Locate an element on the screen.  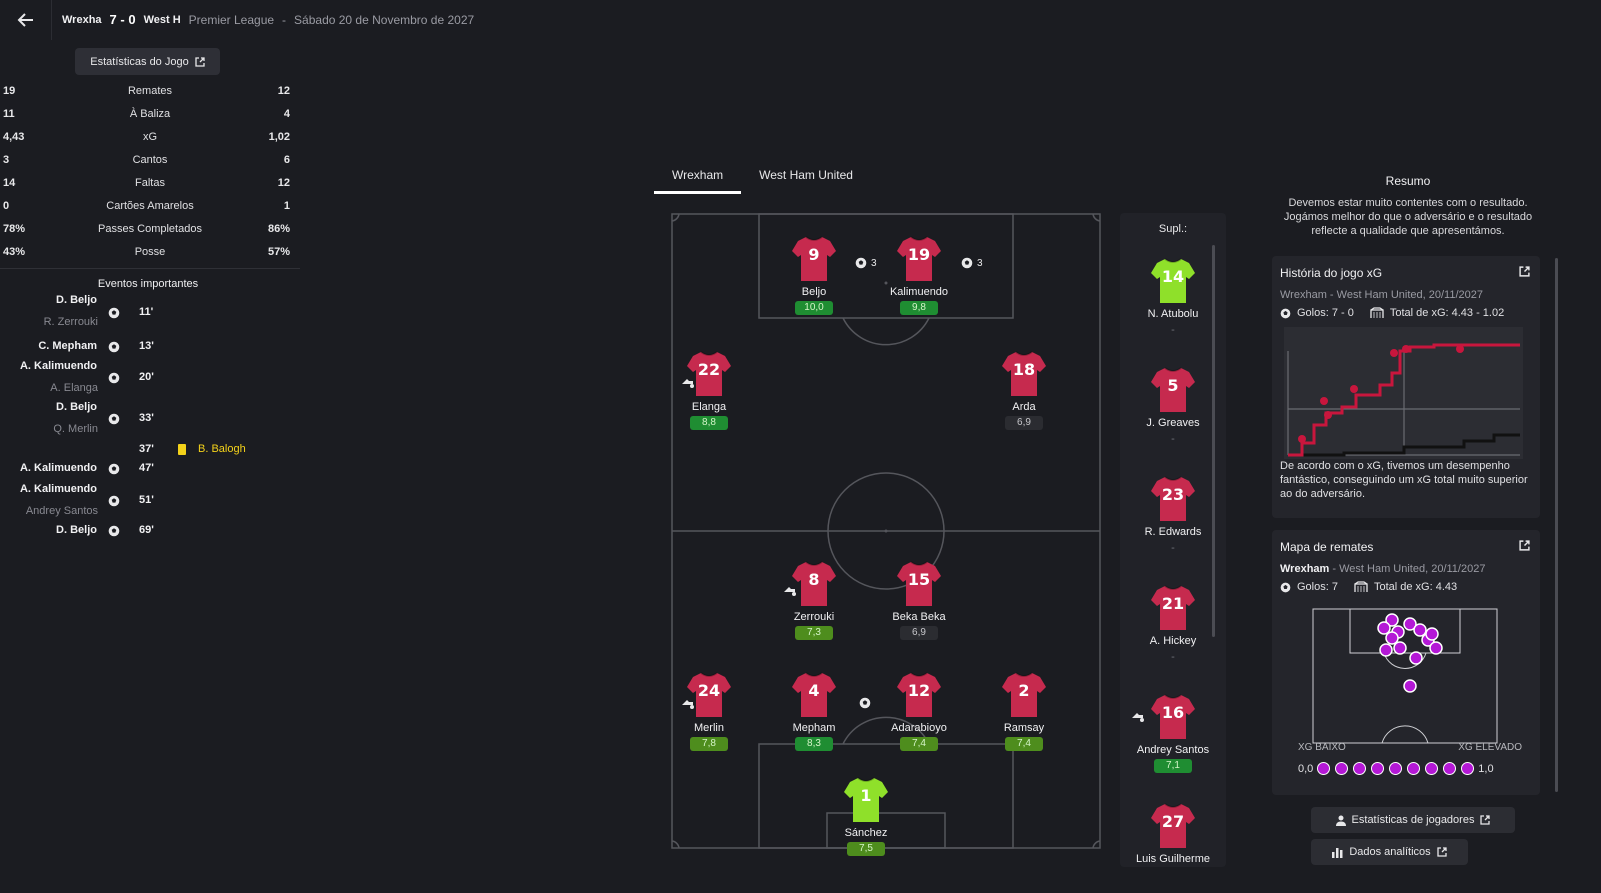
back-button is located at coordinates (26, 20).